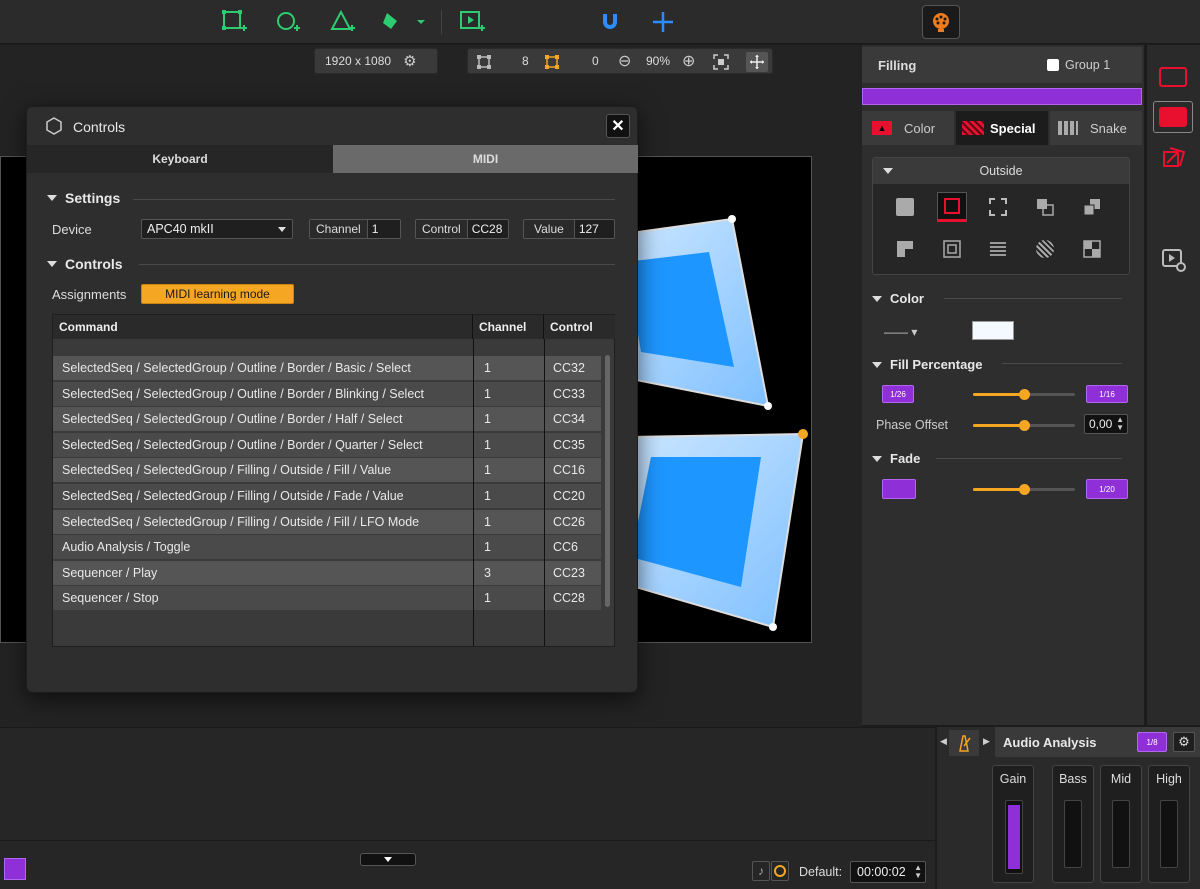 The height and width of the screenshot is (889, 1200). I want to click on add-circle-icon, so click(287, 22).